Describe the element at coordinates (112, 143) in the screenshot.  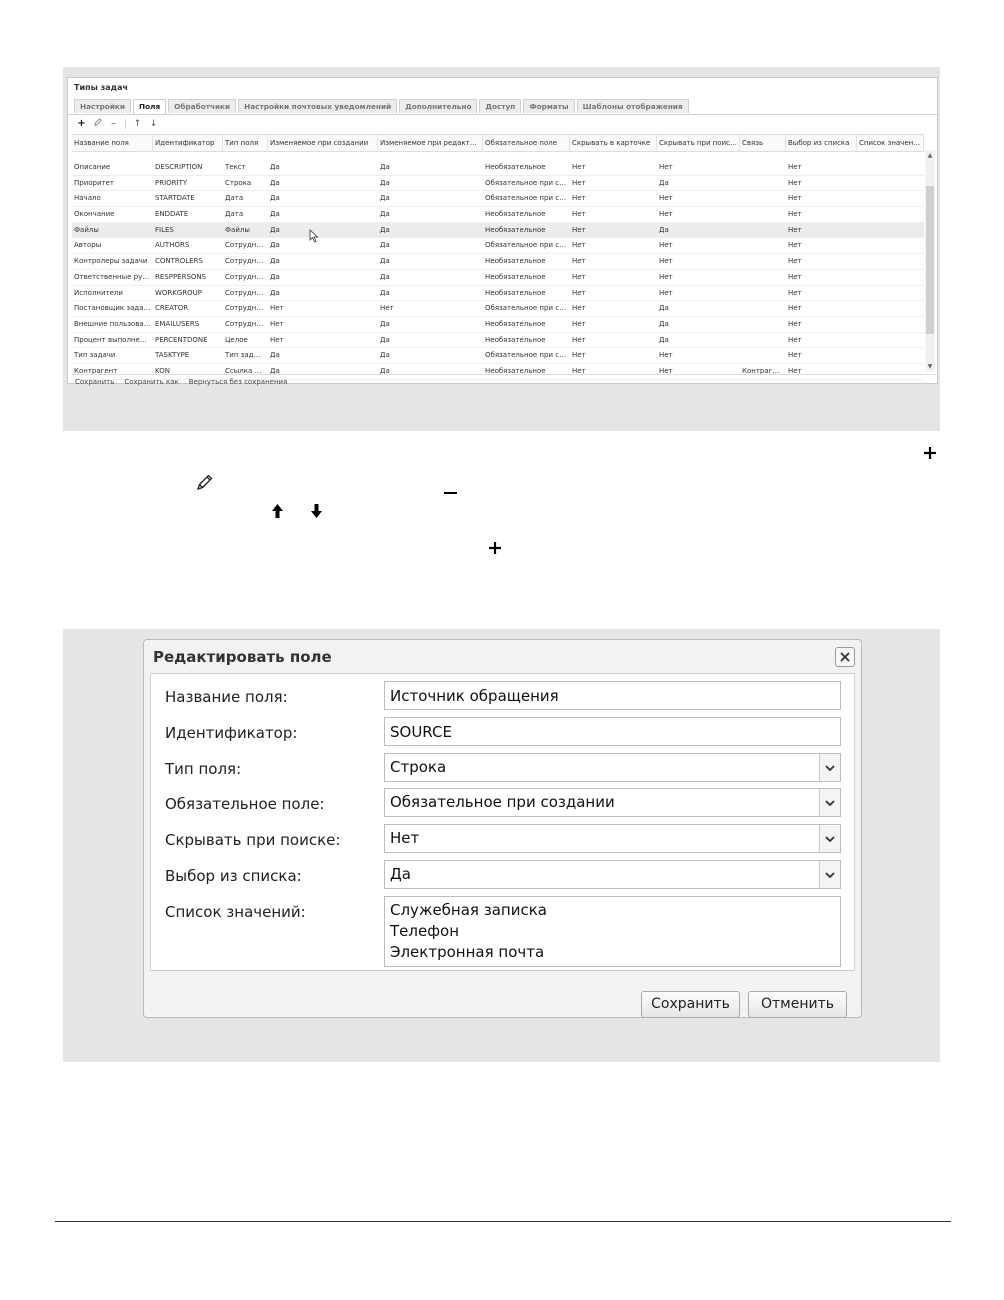
I see `column-header: Название поля` at that location.